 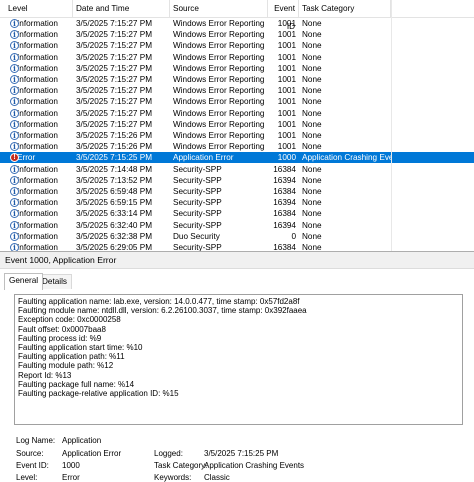 What do you see at coordinates (80, 348) in the screenshot?
I see `description-line: Faulting application start time: %10` at bounding box center [80, 348].